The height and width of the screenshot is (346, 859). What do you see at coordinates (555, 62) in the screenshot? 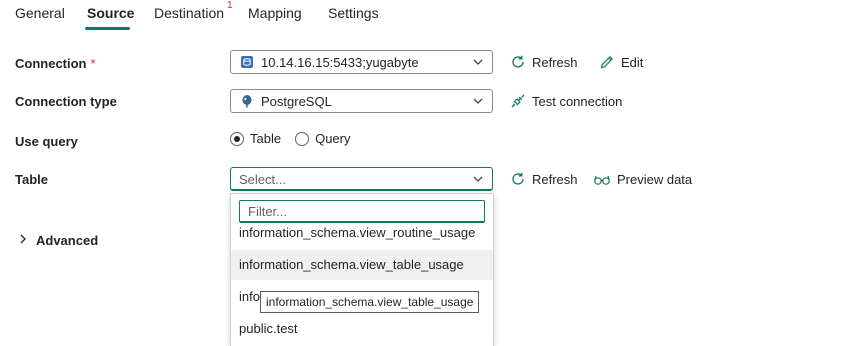
I see `connection-refresh-label: Refresh` at bounding box center [555, 62].